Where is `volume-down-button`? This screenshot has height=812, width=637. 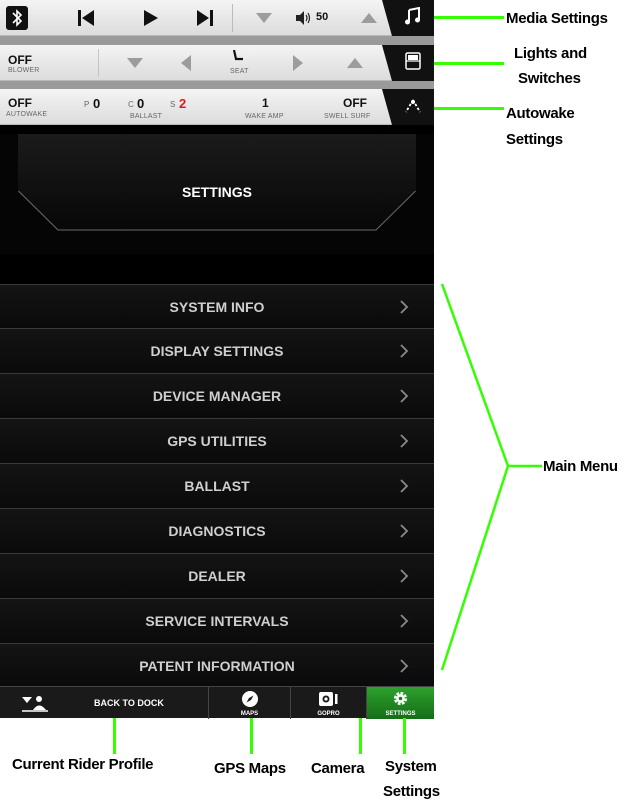
volume-down-button is located at coordinates (264, 18).